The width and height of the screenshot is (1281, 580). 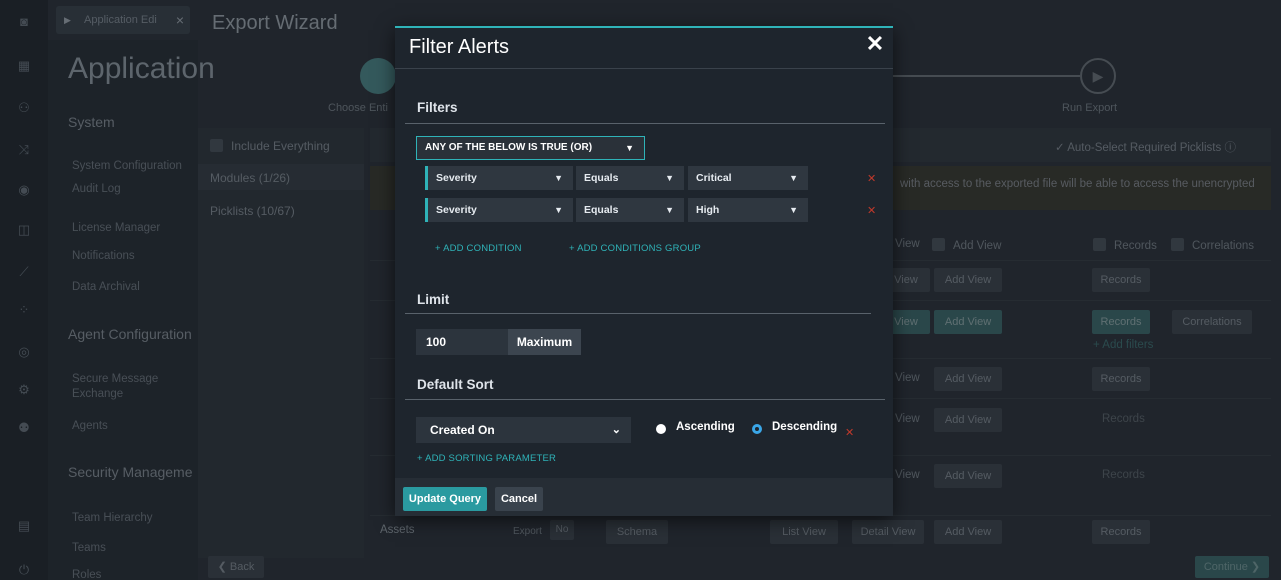 I want to click on limit-maximum-button: Maximum, so click(x=544, y=342).